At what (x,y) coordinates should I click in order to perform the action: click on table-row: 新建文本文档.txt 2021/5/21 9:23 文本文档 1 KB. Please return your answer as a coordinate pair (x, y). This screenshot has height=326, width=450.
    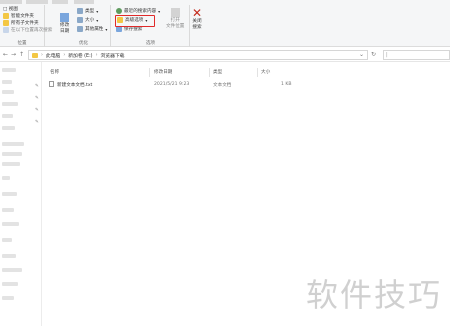
    Looking at the image, I should click on (247, 84).